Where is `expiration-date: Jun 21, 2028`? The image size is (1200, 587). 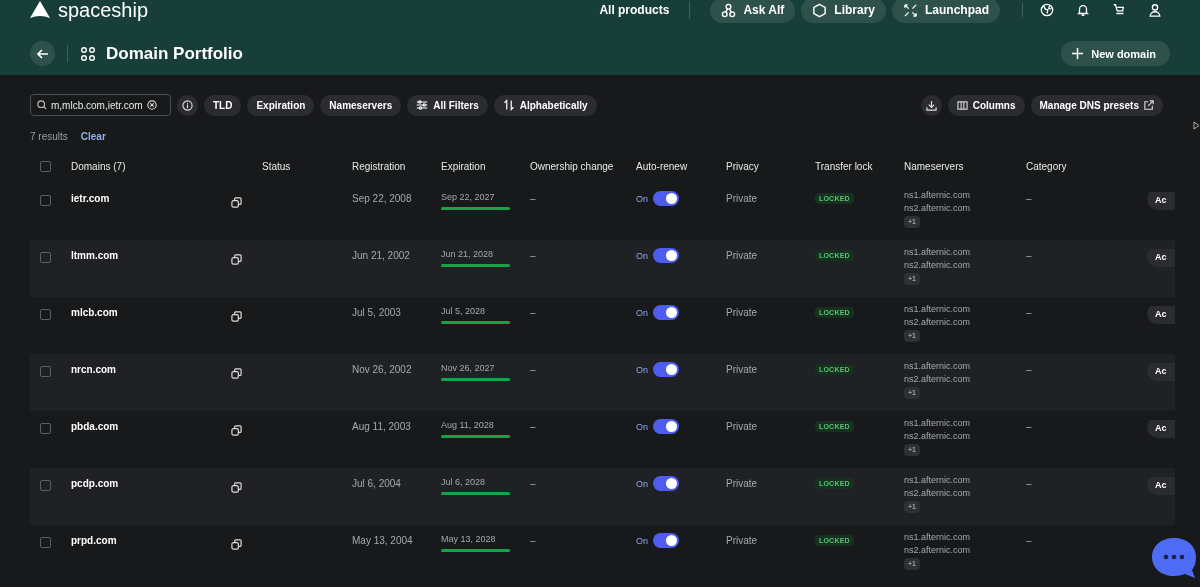 expiration-date: Jun 21, 2028 is located at coordinates (468, 254).